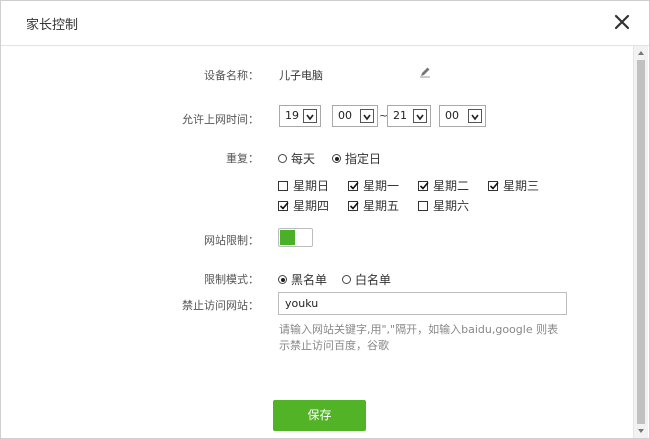  Describe the element at coordinates (301, 75) in the screenshot. I see `device-name-value: 儿子电脑` at that location.